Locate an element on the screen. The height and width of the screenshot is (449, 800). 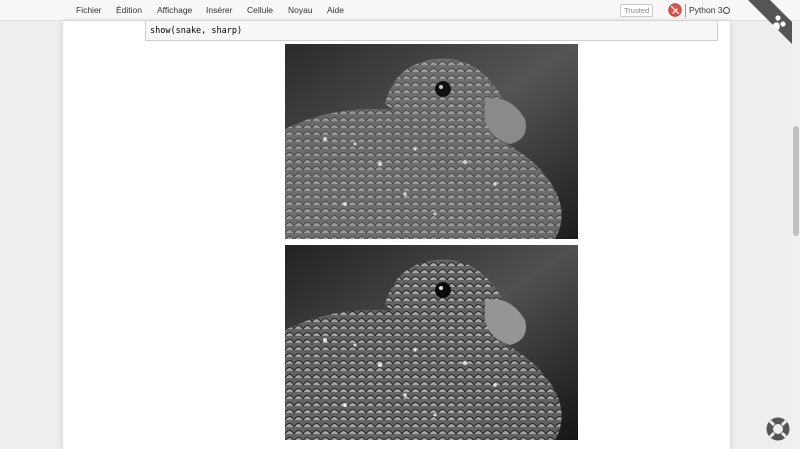
menu-help: Aide is located at coordinates (335, 10).